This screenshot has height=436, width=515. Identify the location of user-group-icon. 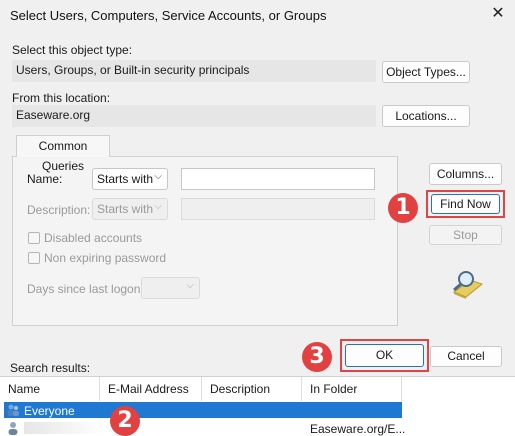
(13, 411).